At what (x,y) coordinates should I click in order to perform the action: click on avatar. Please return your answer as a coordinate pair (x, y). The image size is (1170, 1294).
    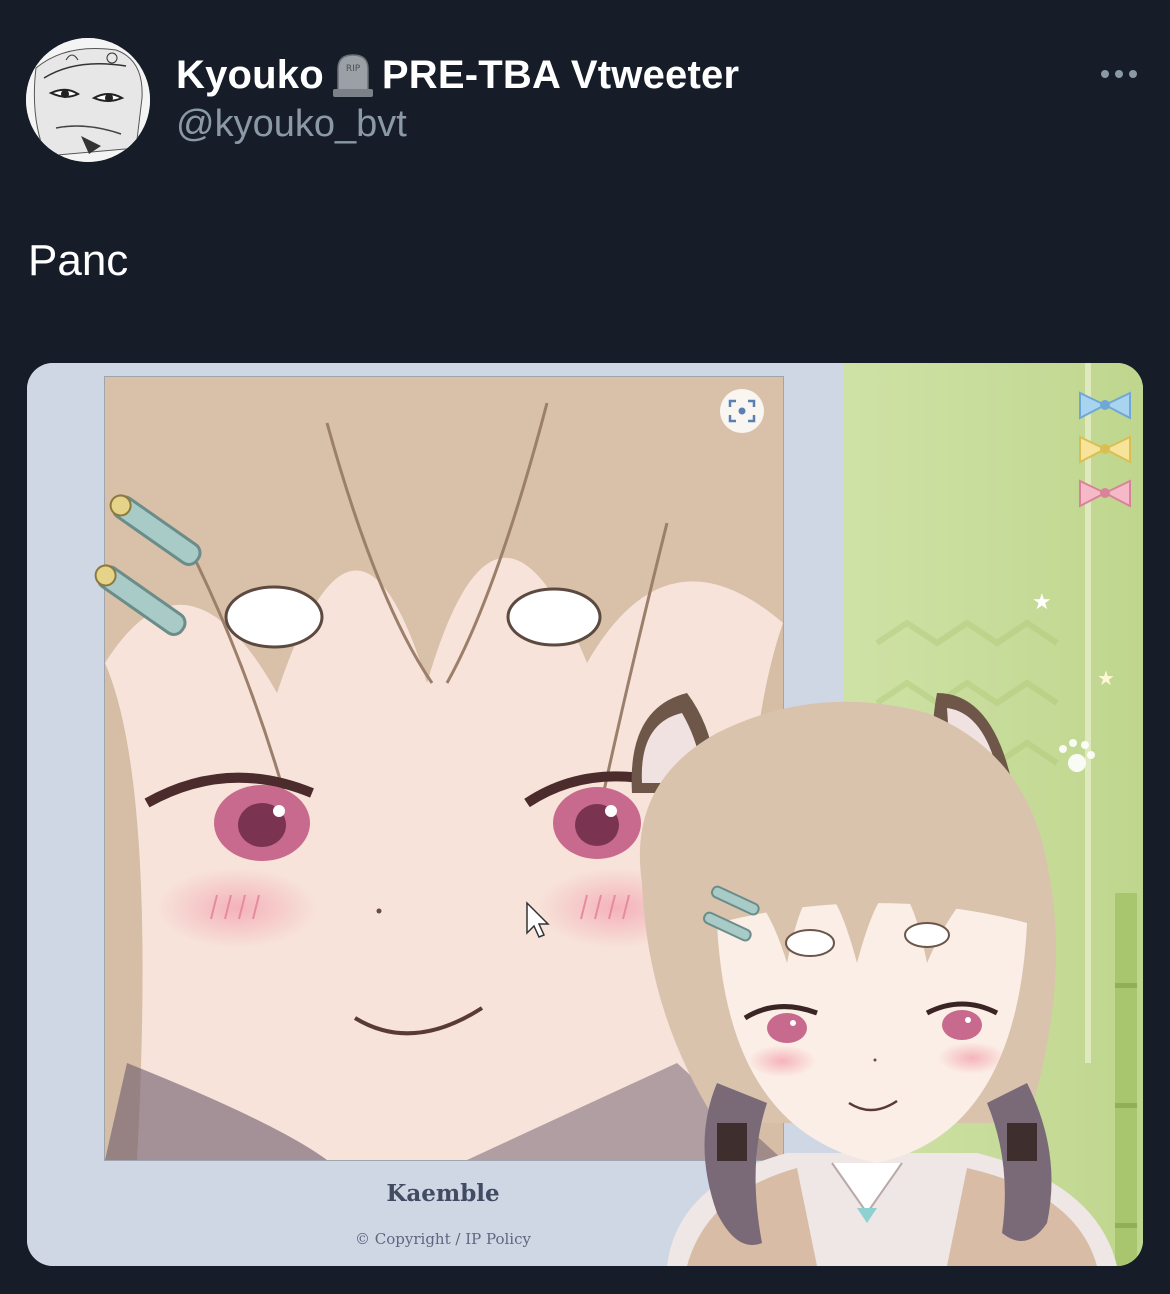
    Looking at the image, I should click on (88, 100).